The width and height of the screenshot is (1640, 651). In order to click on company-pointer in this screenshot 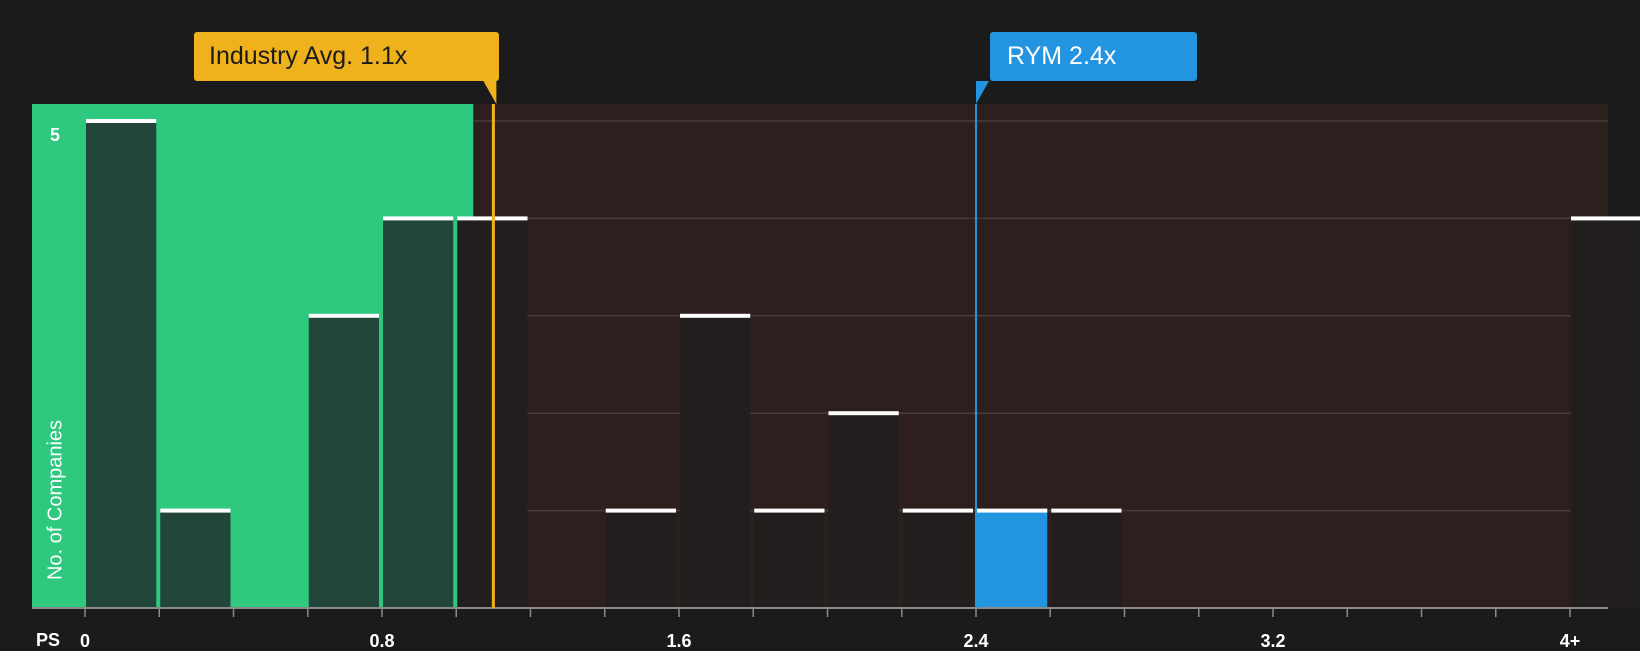, I will do `click(982, 92)`.